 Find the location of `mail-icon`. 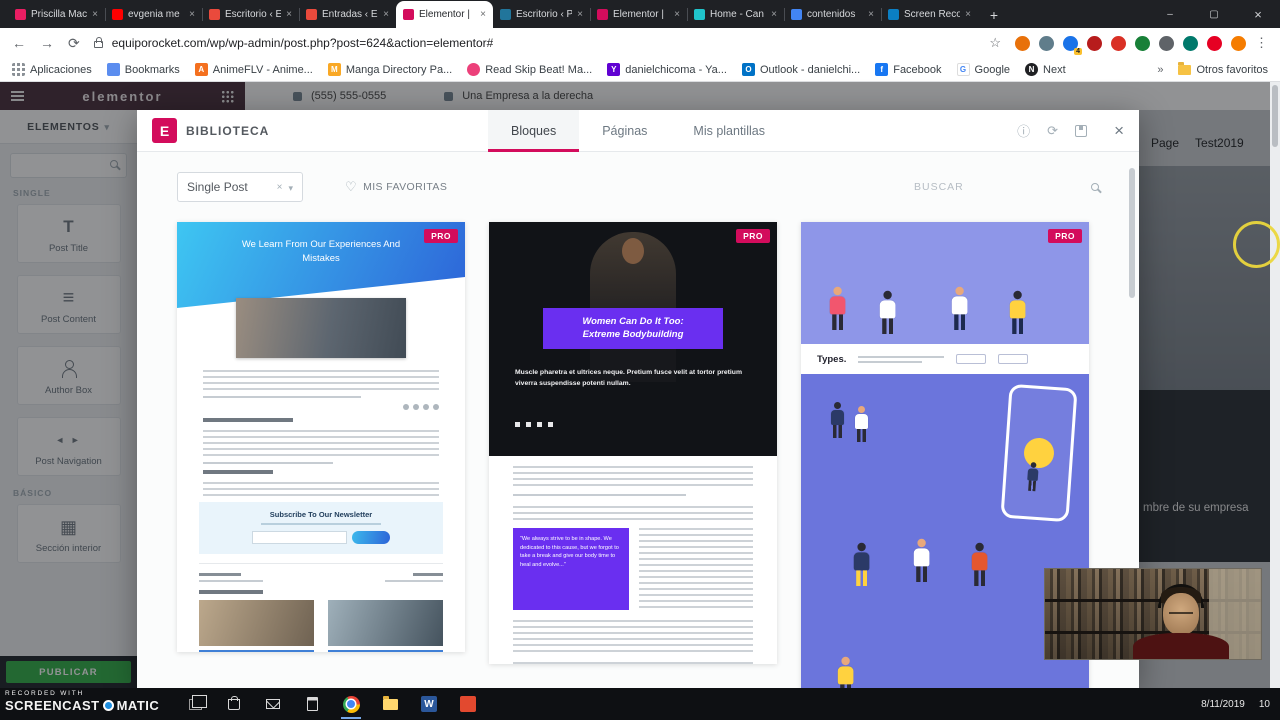

mail-icon is located at coordinates (273, 704).